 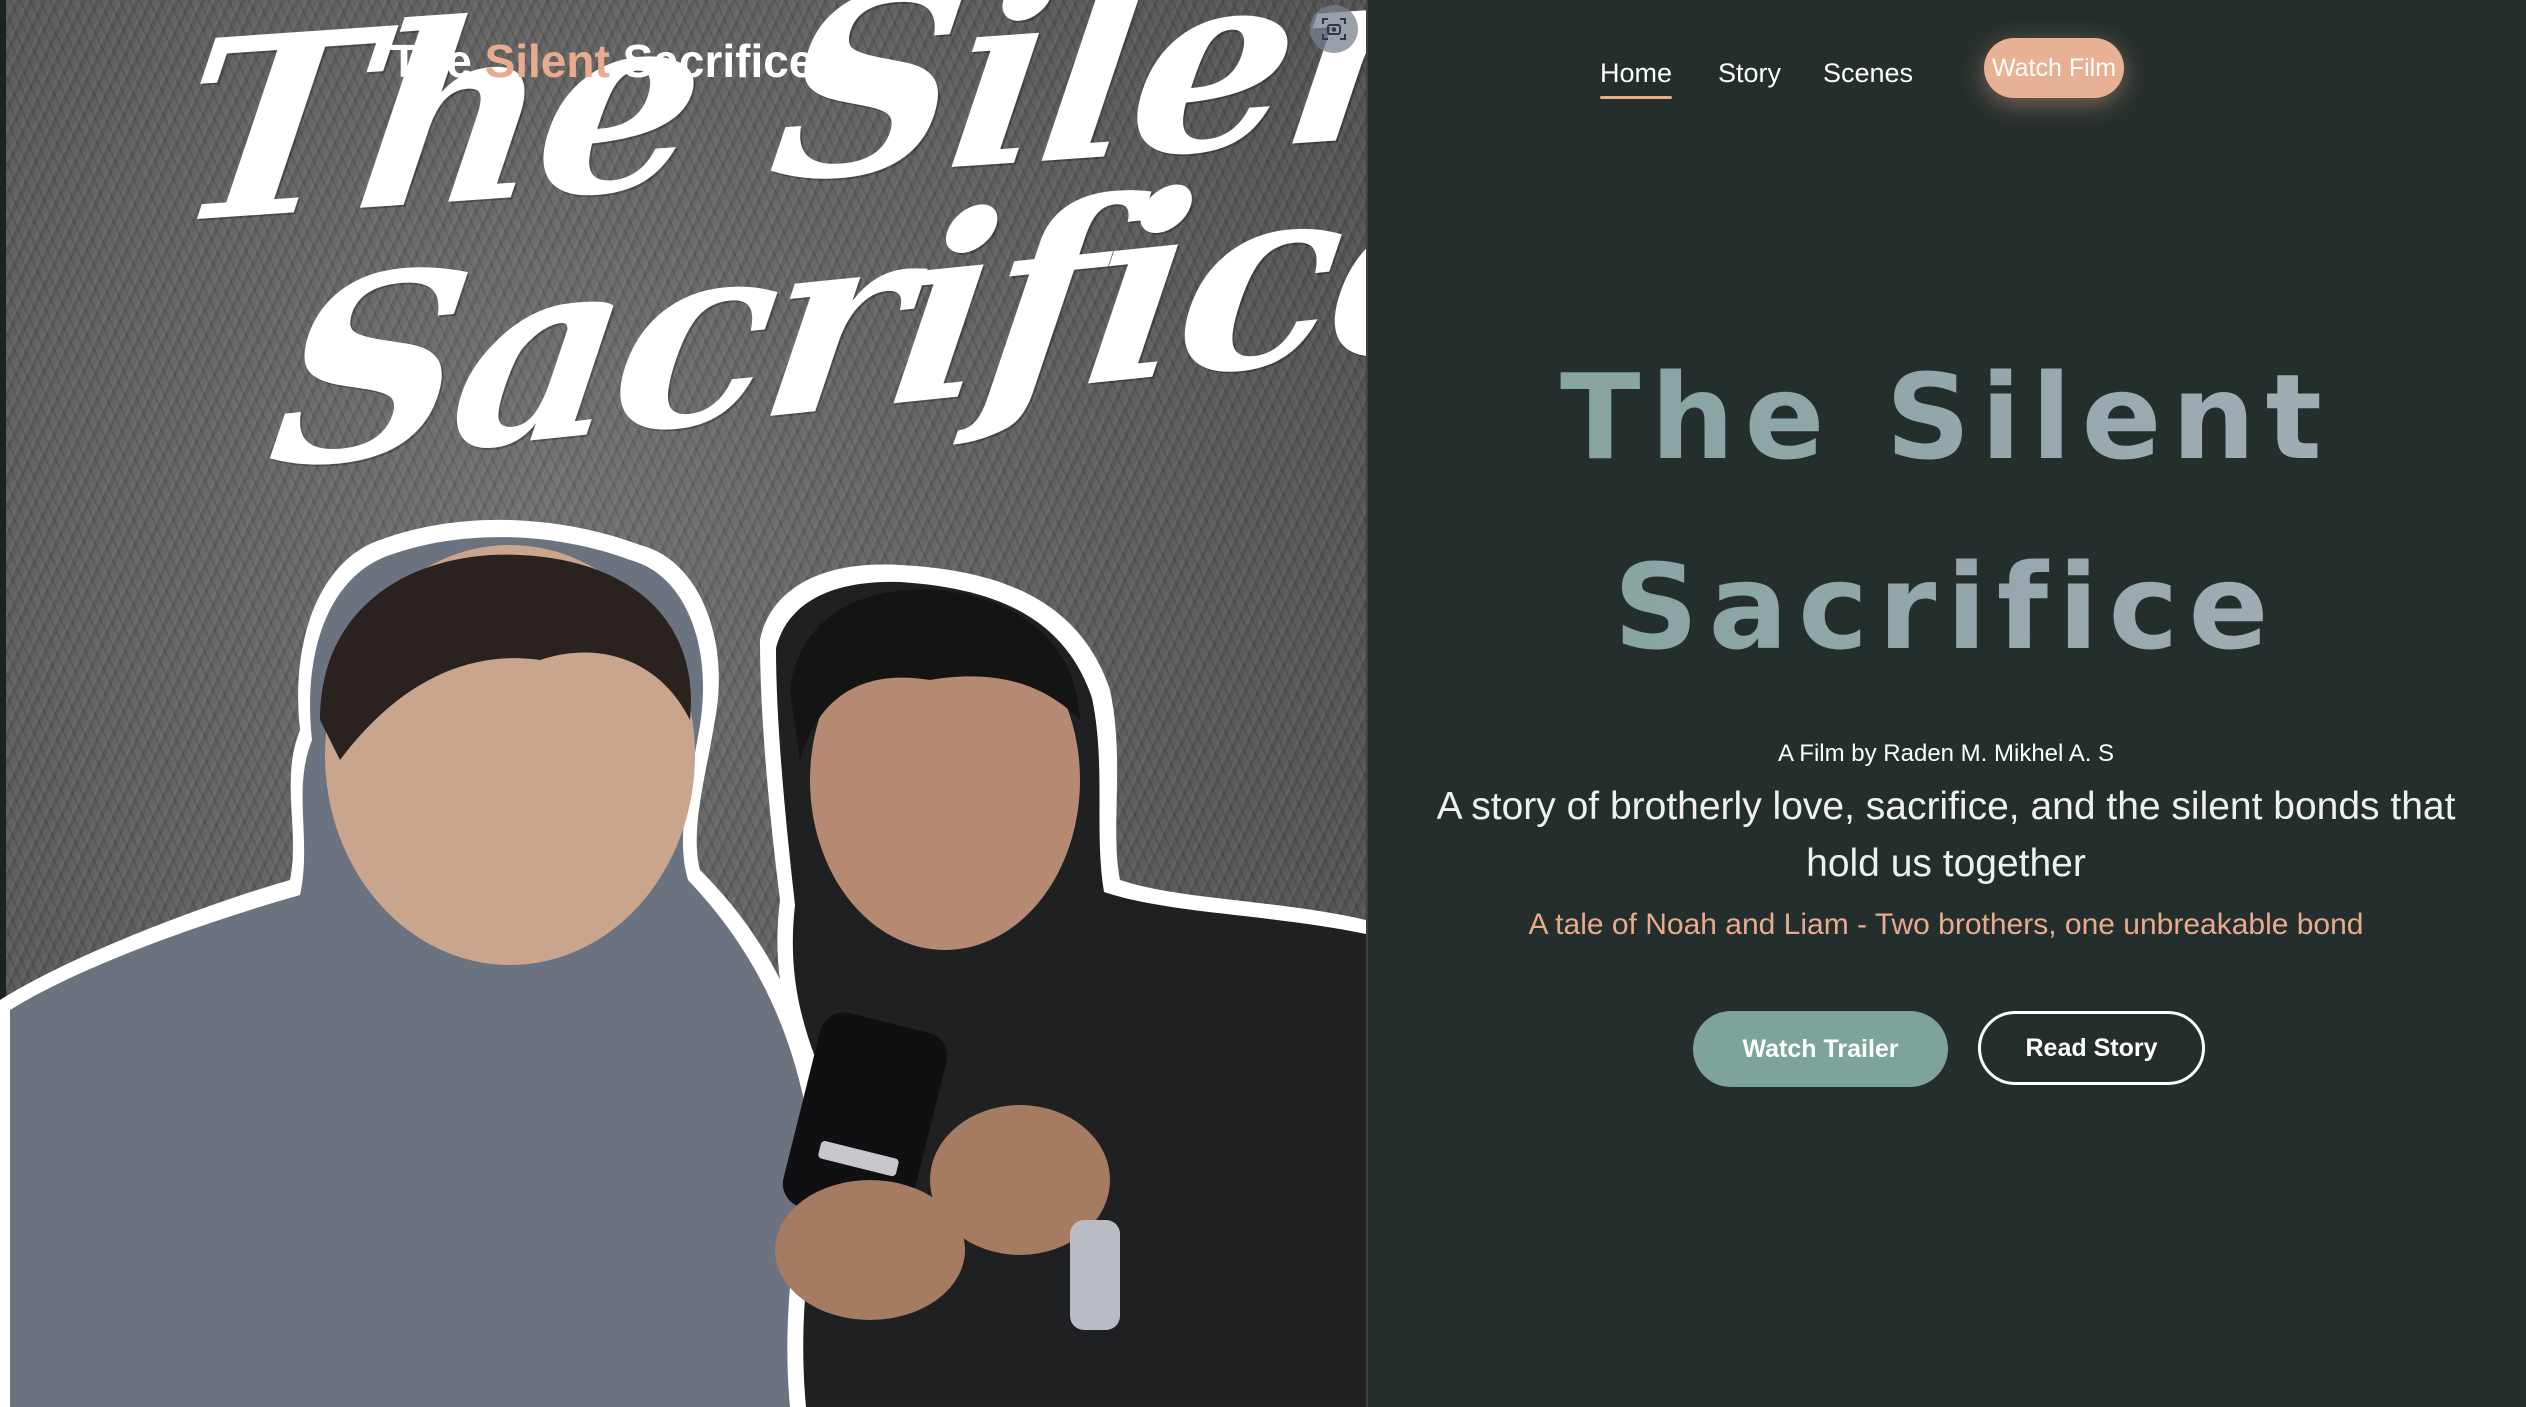 I want to click on read-story-button: Read Story, so click(x=2091, y=1048).